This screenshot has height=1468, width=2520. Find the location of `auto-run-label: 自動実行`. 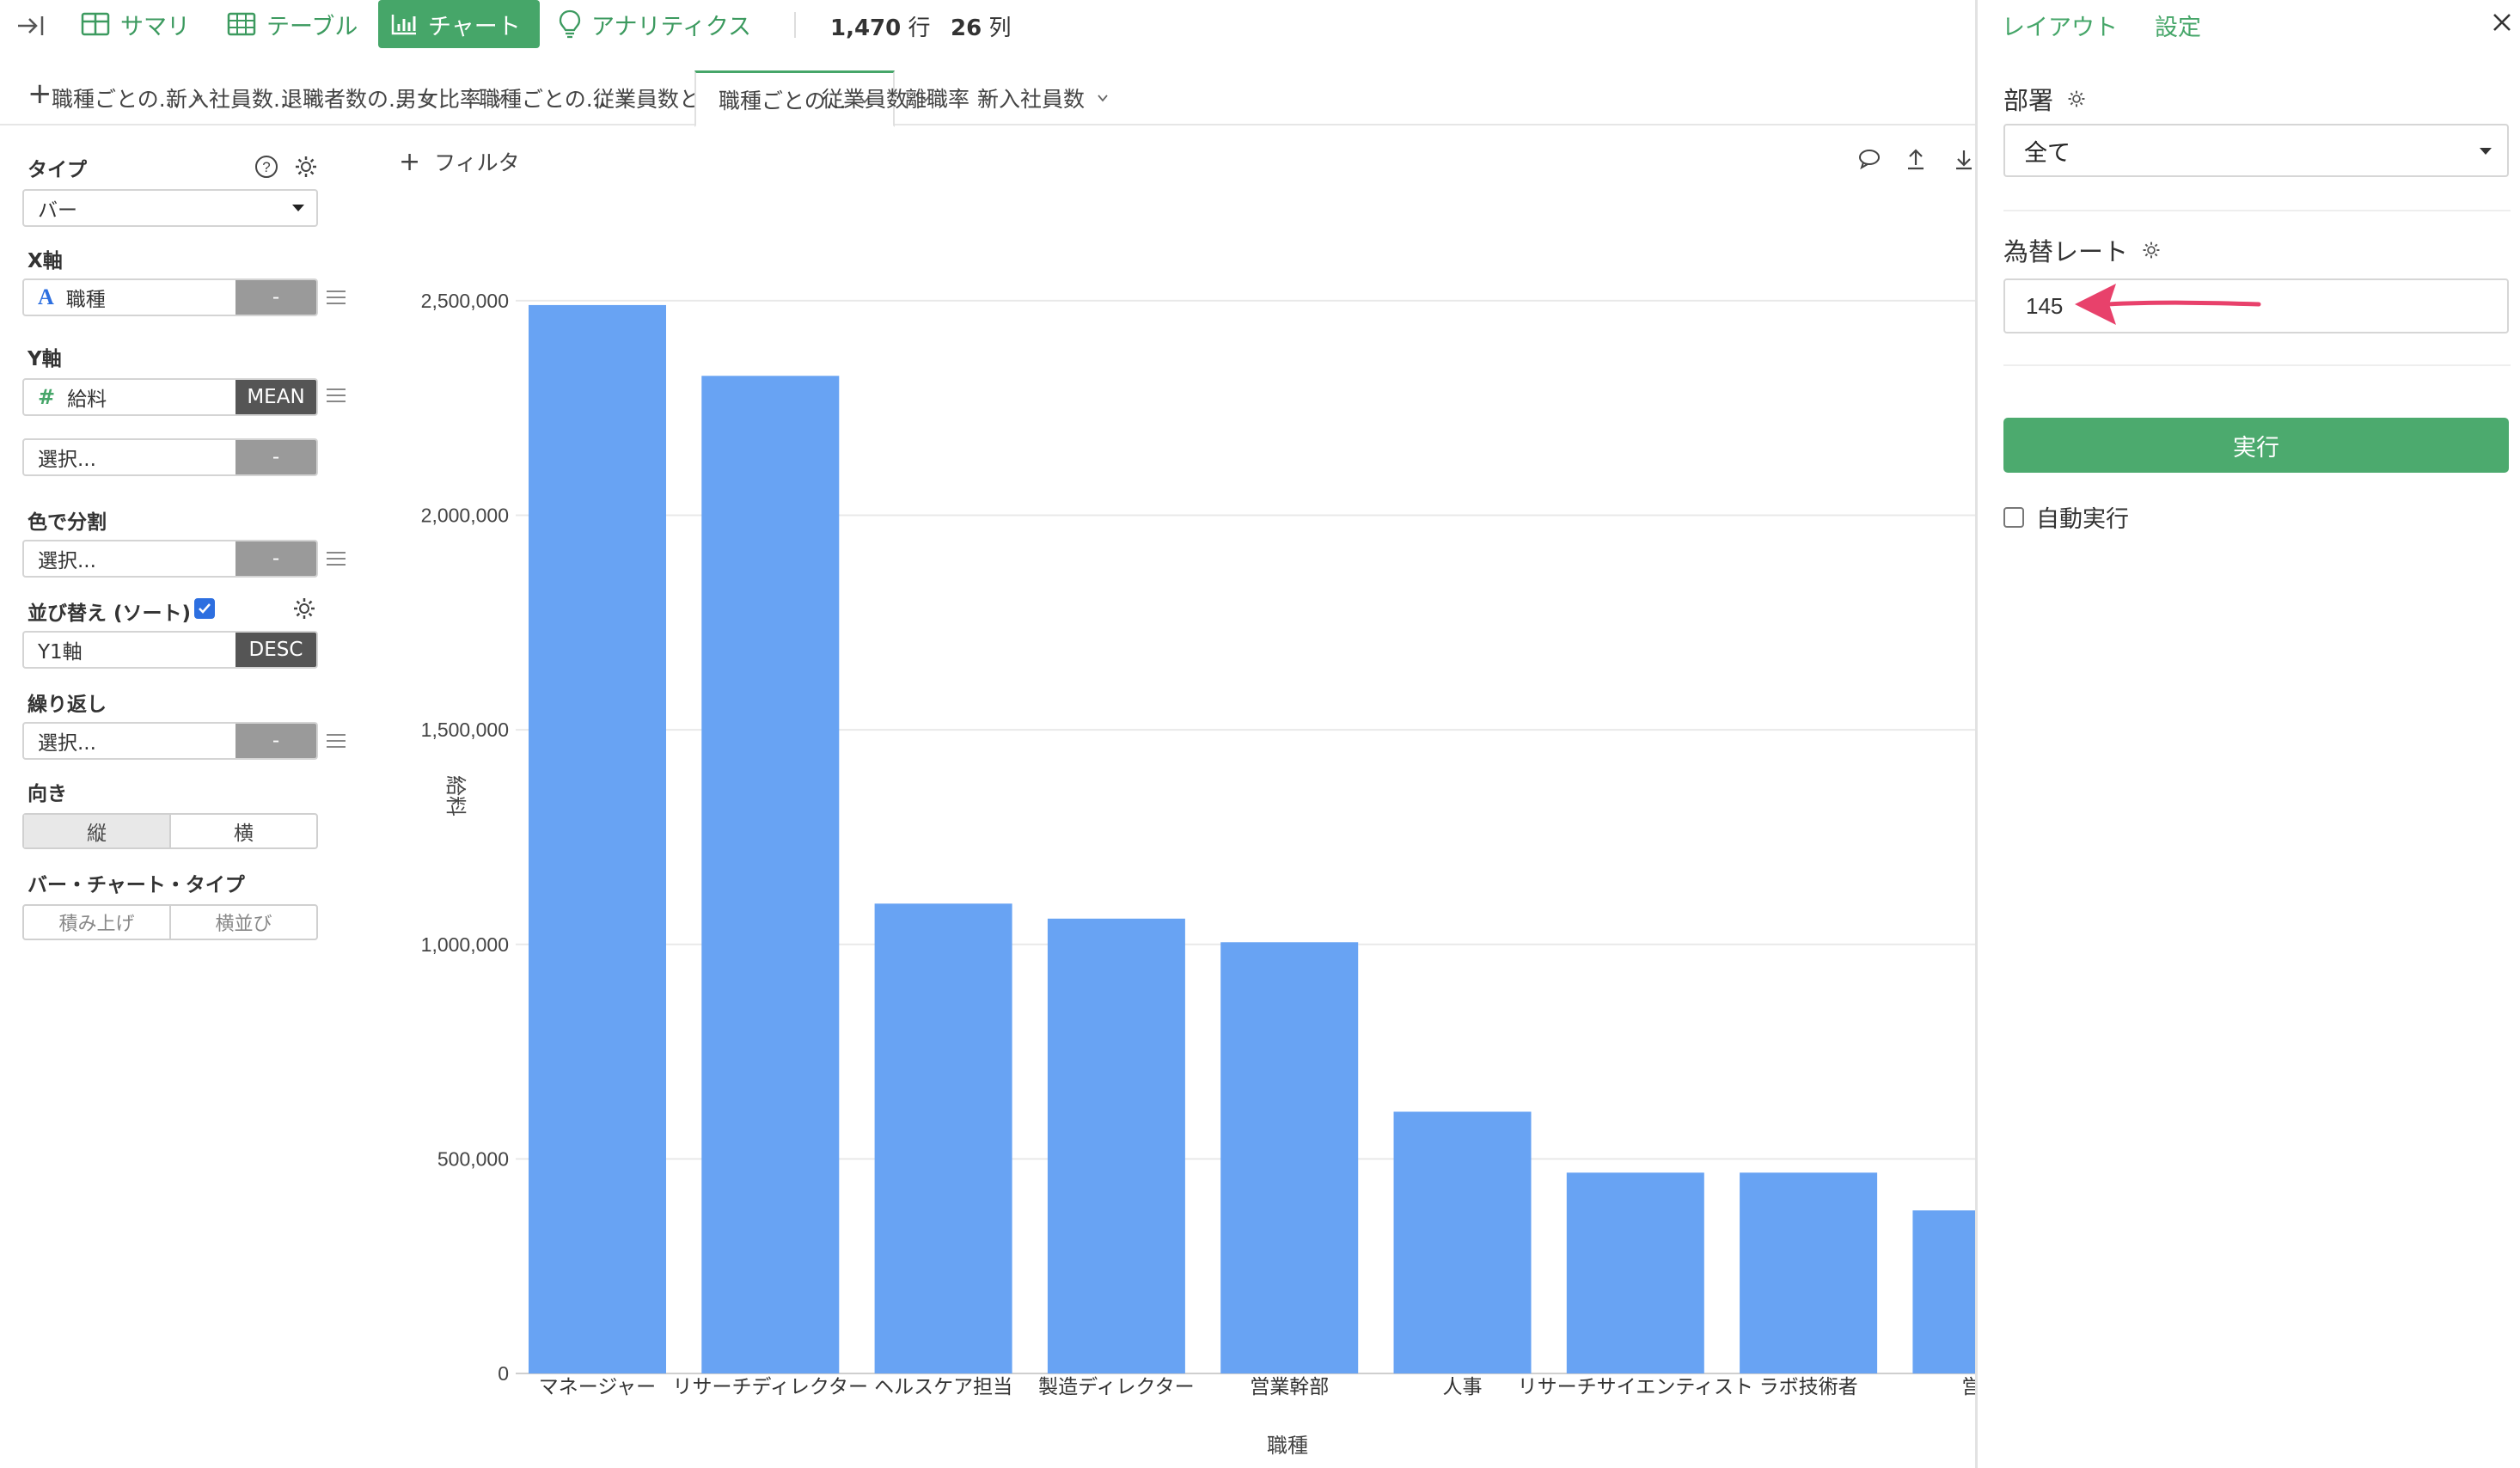

auto-run-label: 自動実行 is located at coordinates (2083, 519).